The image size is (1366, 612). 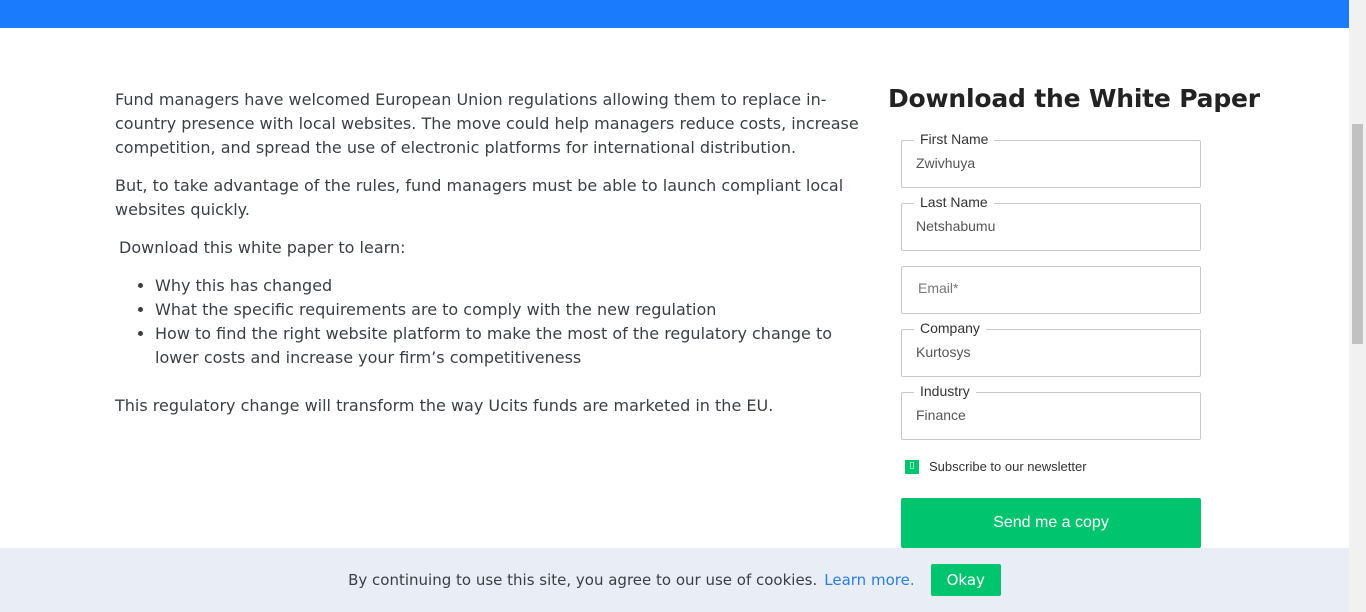 I want to click on article-intro: Download this white paper to learn:, so click(x=262, y=247).